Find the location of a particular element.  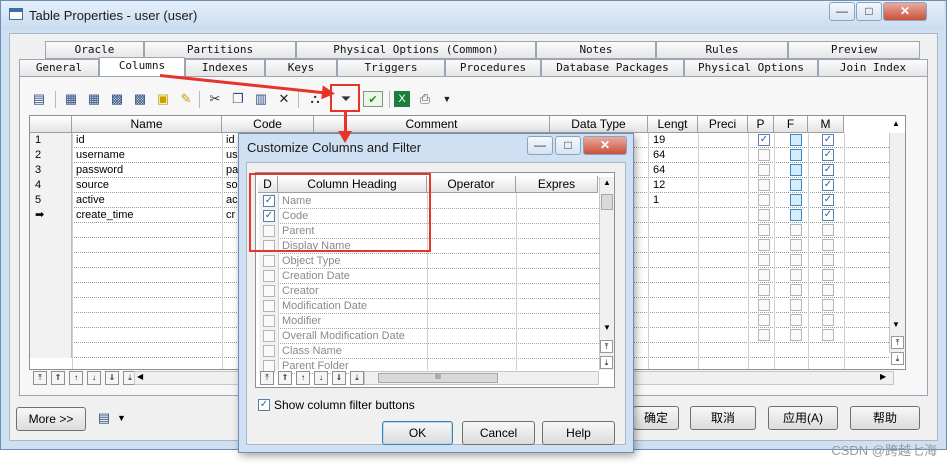

print-icon: ⎙ is located at coordinates (425, 99).